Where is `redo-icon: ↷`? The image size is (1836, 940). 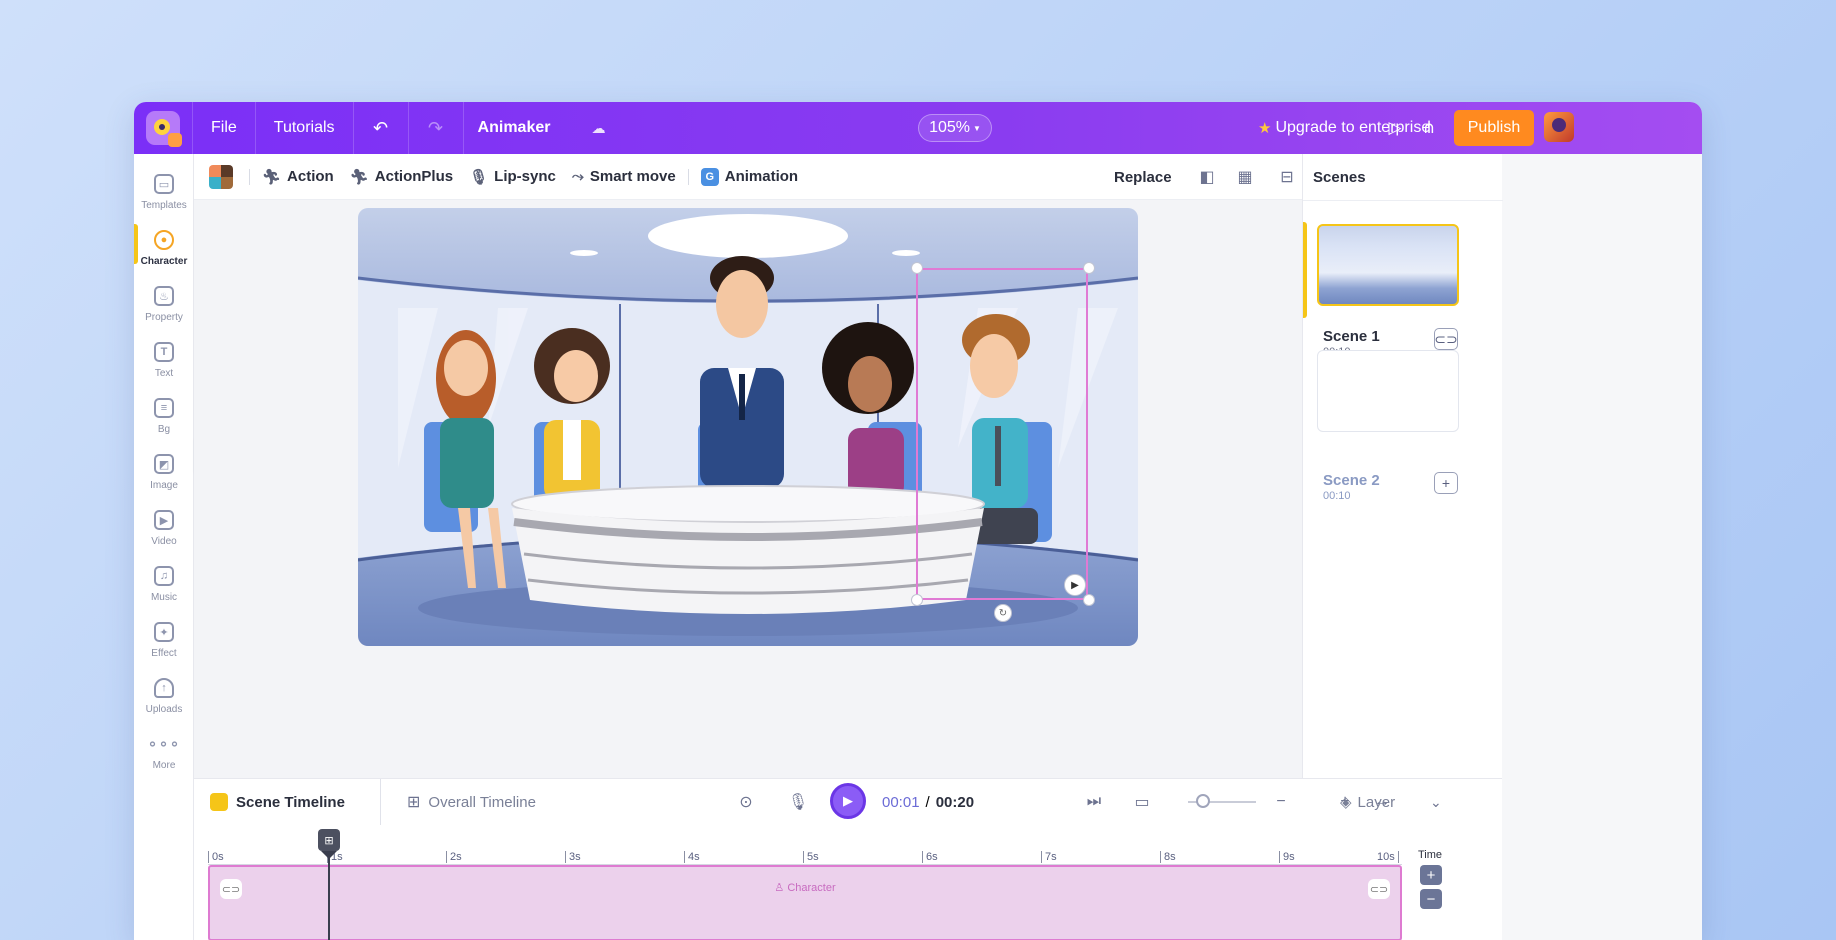 redo-icon: ↷ is located at coordinates (436, 128).